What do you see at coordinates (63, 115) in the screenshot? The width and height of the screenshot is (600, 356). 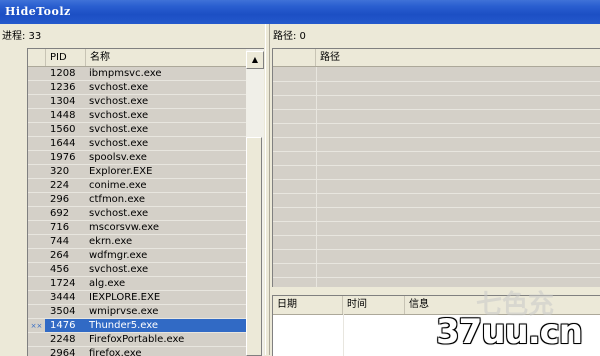 I see `process-pid: 1448` at bounding box center [63, 115].